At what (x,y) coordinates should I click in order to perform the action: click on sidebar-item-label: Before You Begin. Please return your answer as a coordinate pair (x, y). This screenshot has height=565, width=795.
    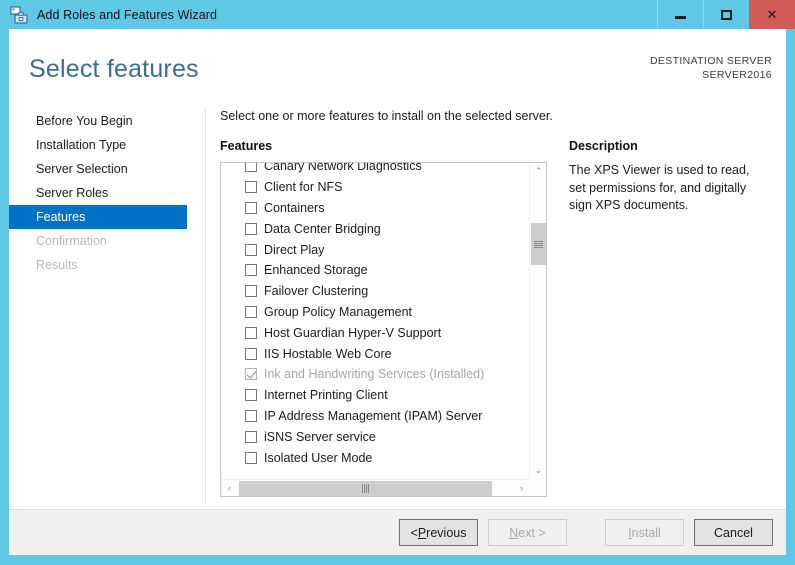
    Looking at the image, I should click on (84, 121).